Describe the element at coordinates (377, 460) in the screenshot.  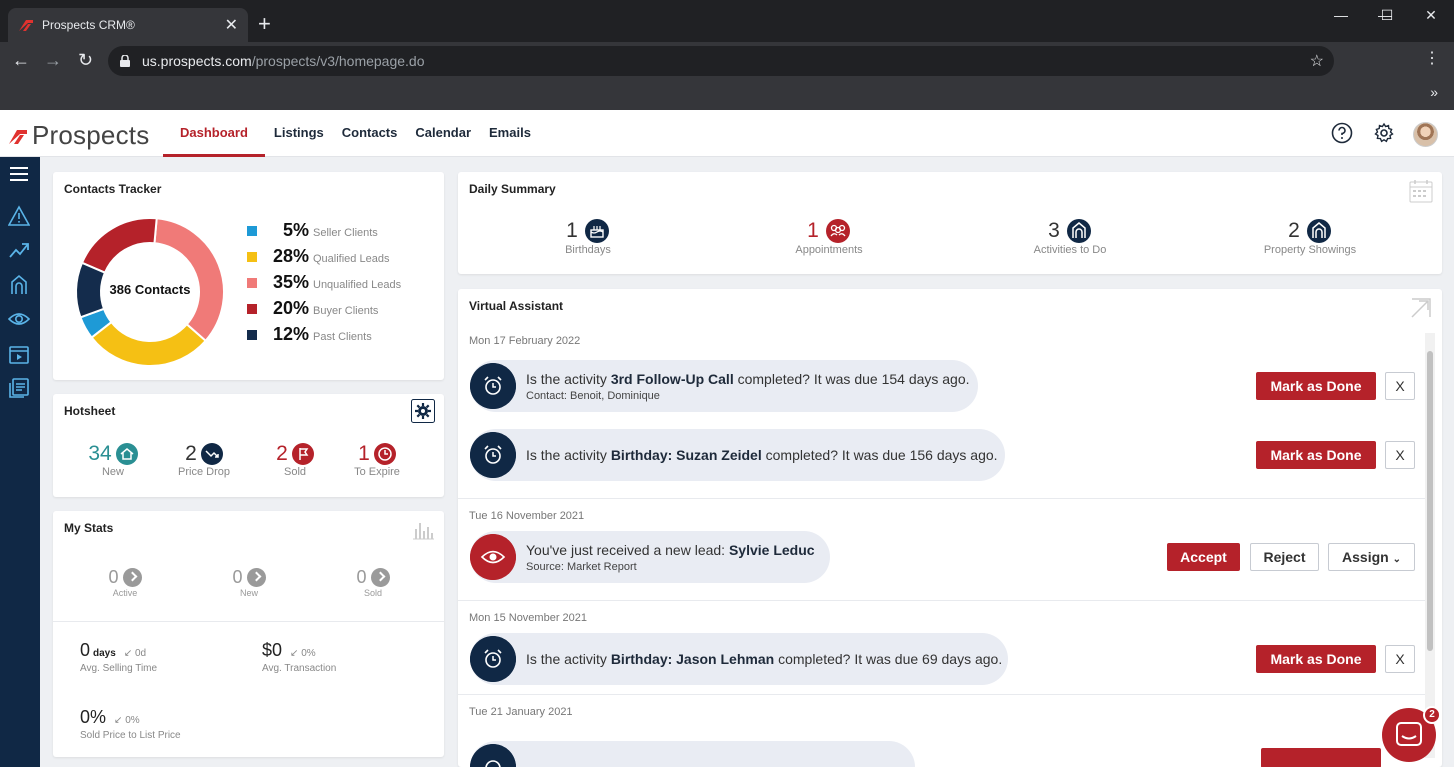
I see `hotsheet-to-expire: 1 To Expire` at that location.